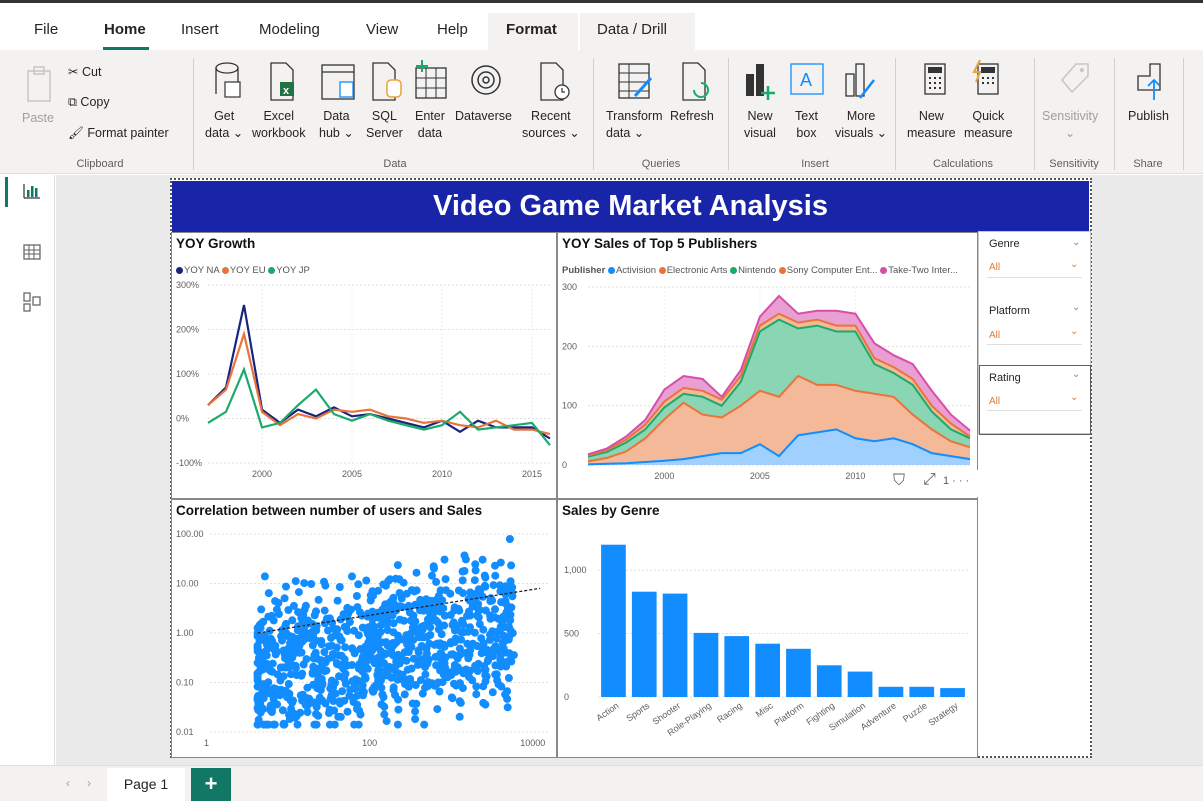  What do you see at coordinates (228, 80) in the screenshot?
I see `database-icon` at bounding box center [228, 80].